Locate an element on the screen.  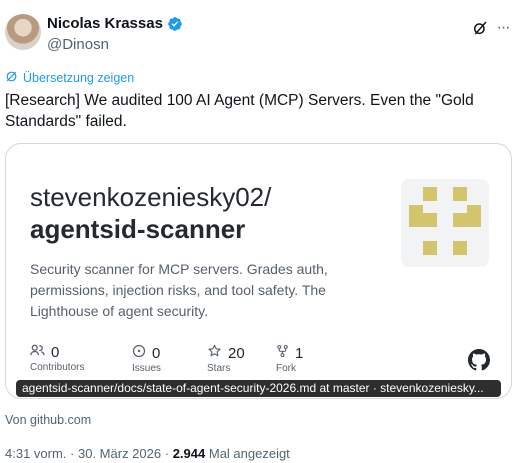
tweet-date: 30. März 2026 is located at coordinates (119, 453).